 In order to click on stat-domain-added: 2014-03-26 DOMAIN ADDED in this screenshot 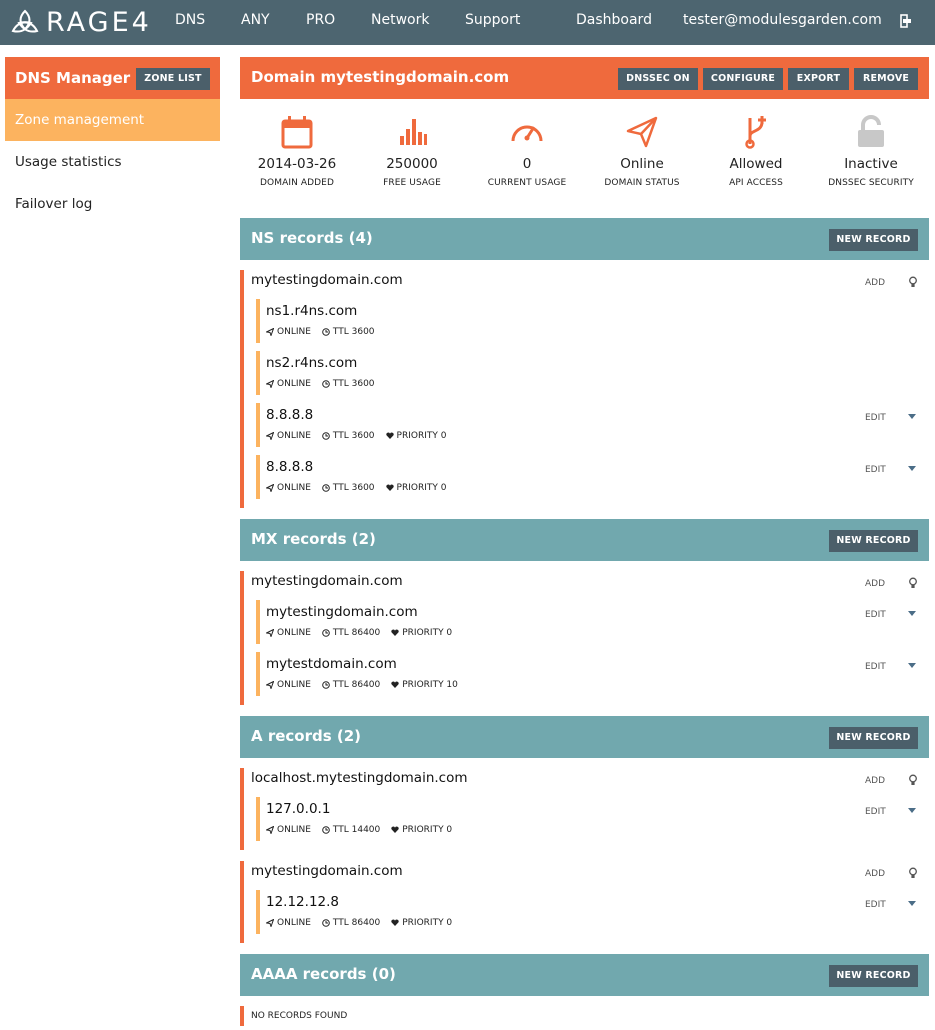, I will do `click(297, 151)`.